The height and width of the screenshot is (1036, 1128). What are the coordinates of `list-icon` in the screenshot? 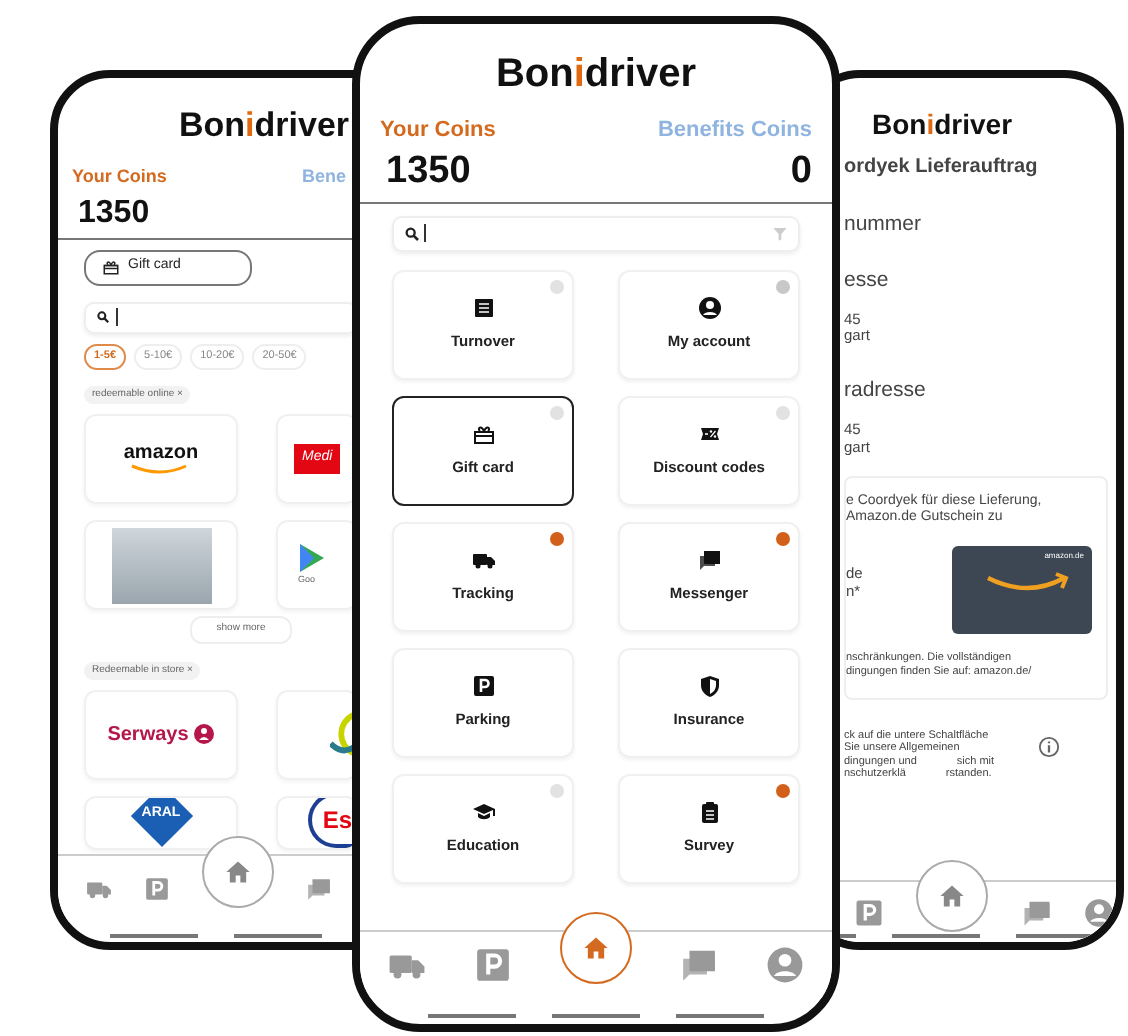 It's located at (483, 307).